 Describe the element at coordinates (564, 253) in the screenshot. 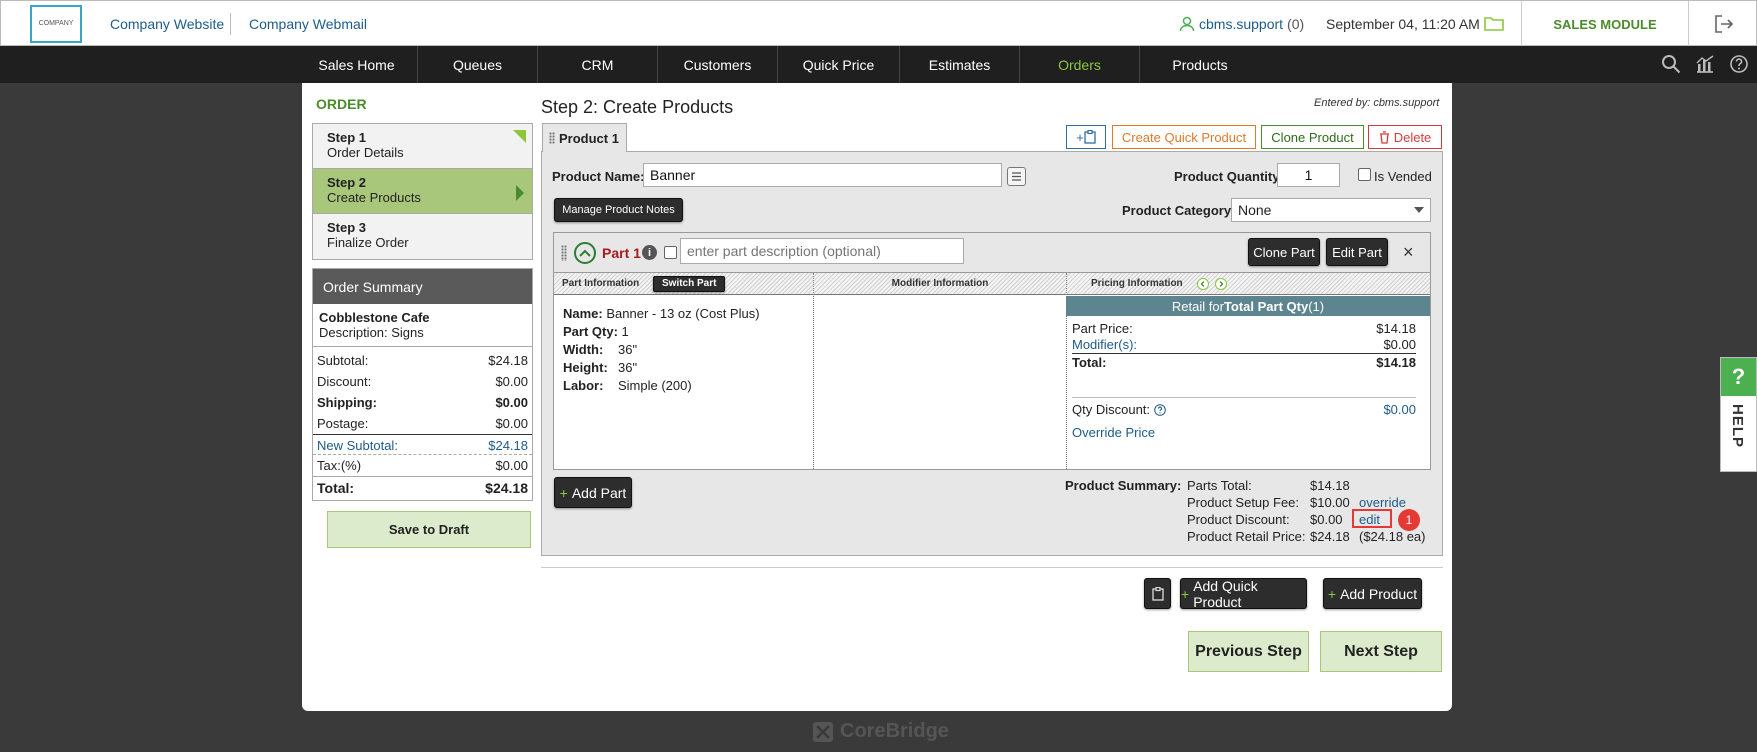

I see `part-drag-handle-icon` at that location.